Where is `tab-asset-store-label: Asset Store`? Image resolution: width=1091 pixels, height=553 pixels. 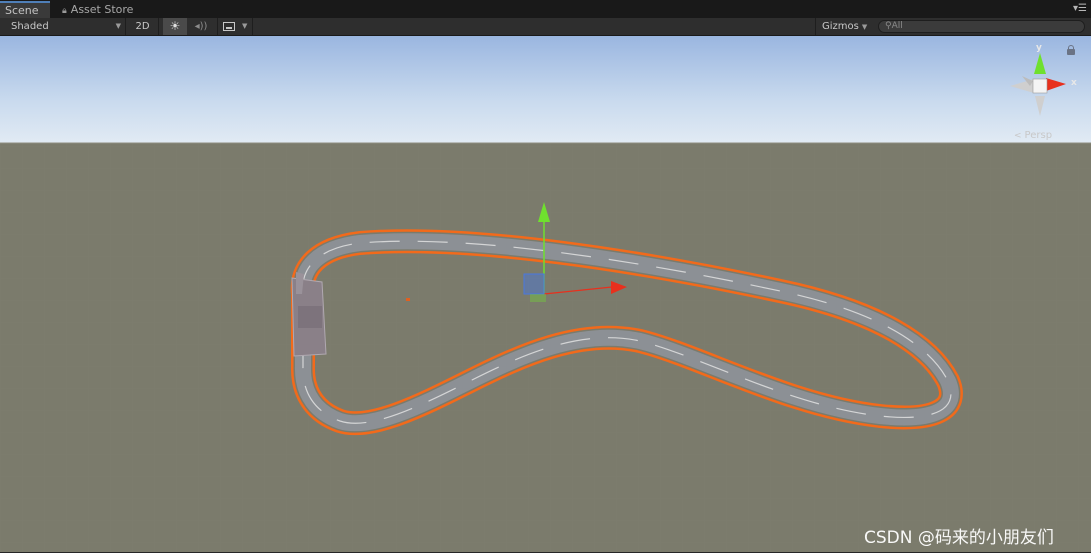 tab-asset-store-label: Asset Store is located at coordinates (102, 9).